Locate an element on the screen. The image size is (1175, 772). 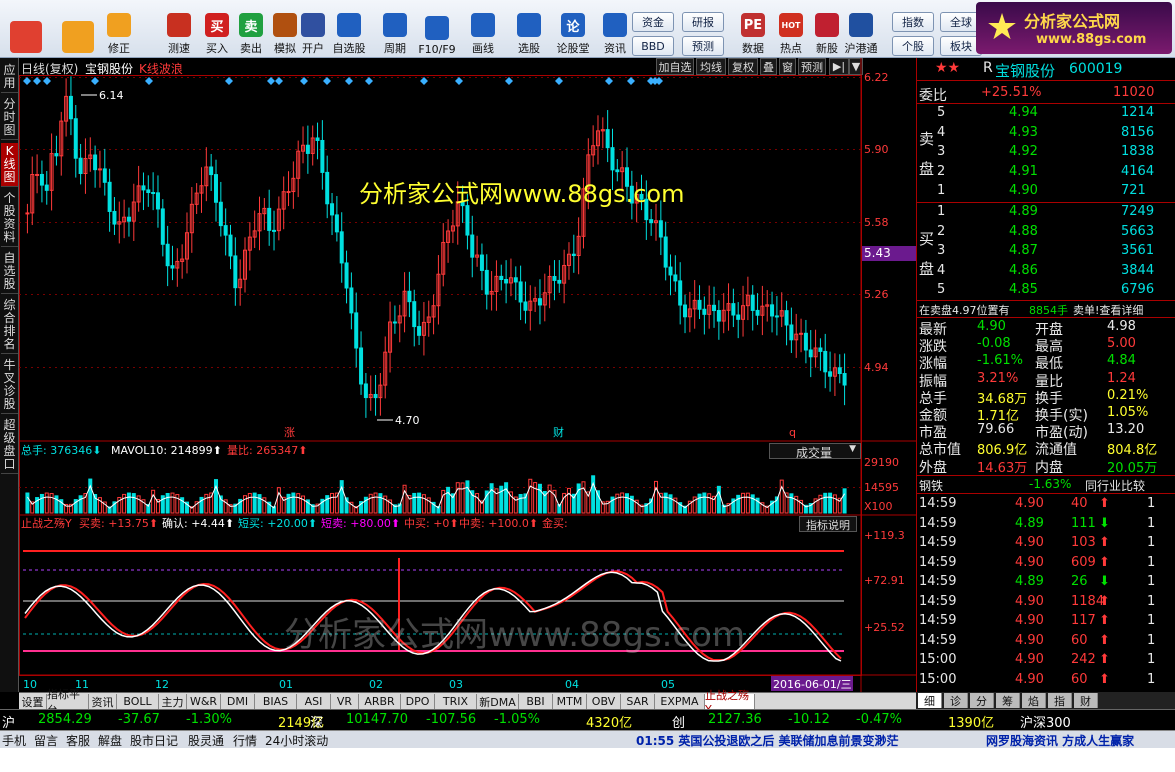
toolbar-button-15: 资讯 is located at coordinates (615, 31).